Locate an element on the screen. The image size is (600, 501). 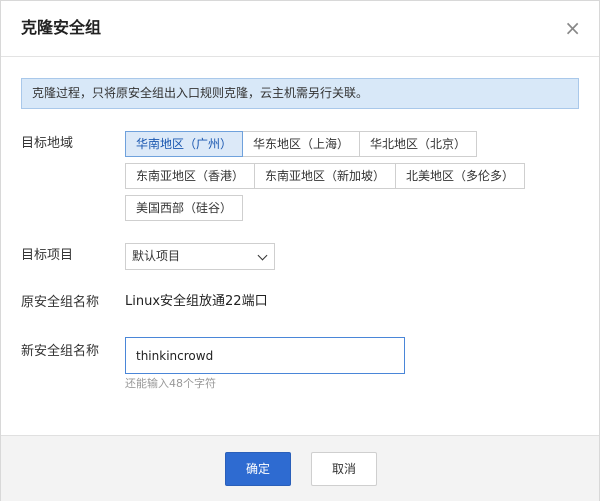
project-select-value: 默认项目 is located at coordinates (156, 256).